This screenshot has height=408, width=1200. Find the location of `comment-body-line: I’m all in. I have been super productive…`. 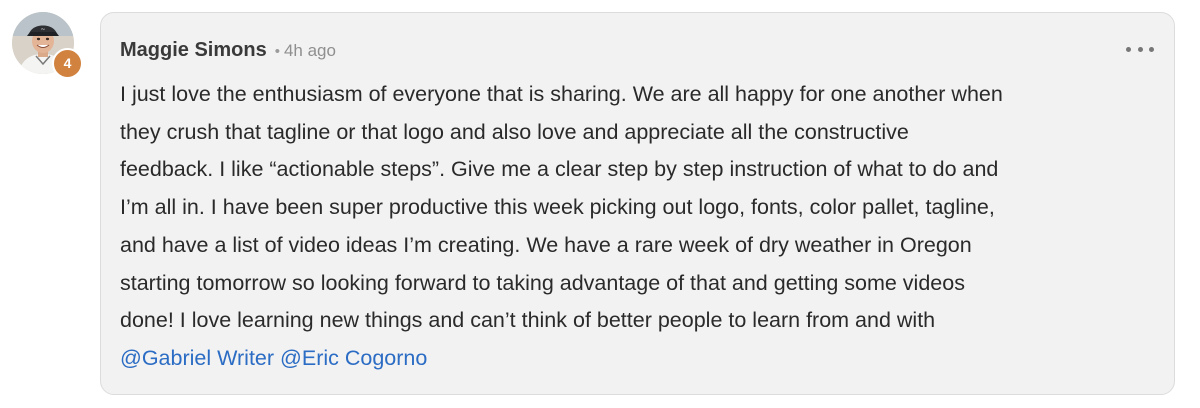

comment-body-line: I’m all in. I have been super productive… is located at coordinates (557, 207).